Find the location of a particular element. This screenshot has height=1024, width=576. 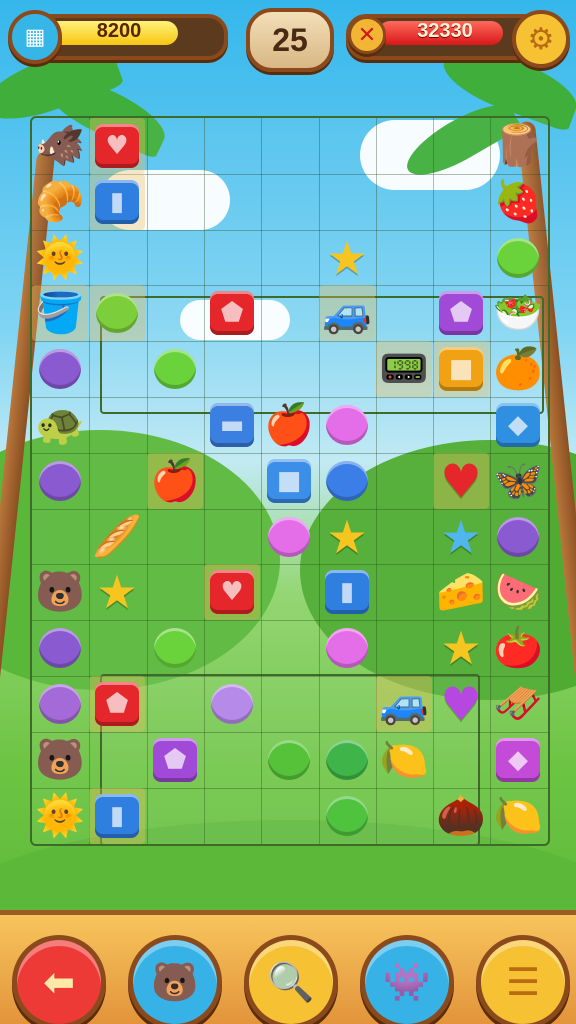

search-button: 🔍 is located at coordinates (291, 979).